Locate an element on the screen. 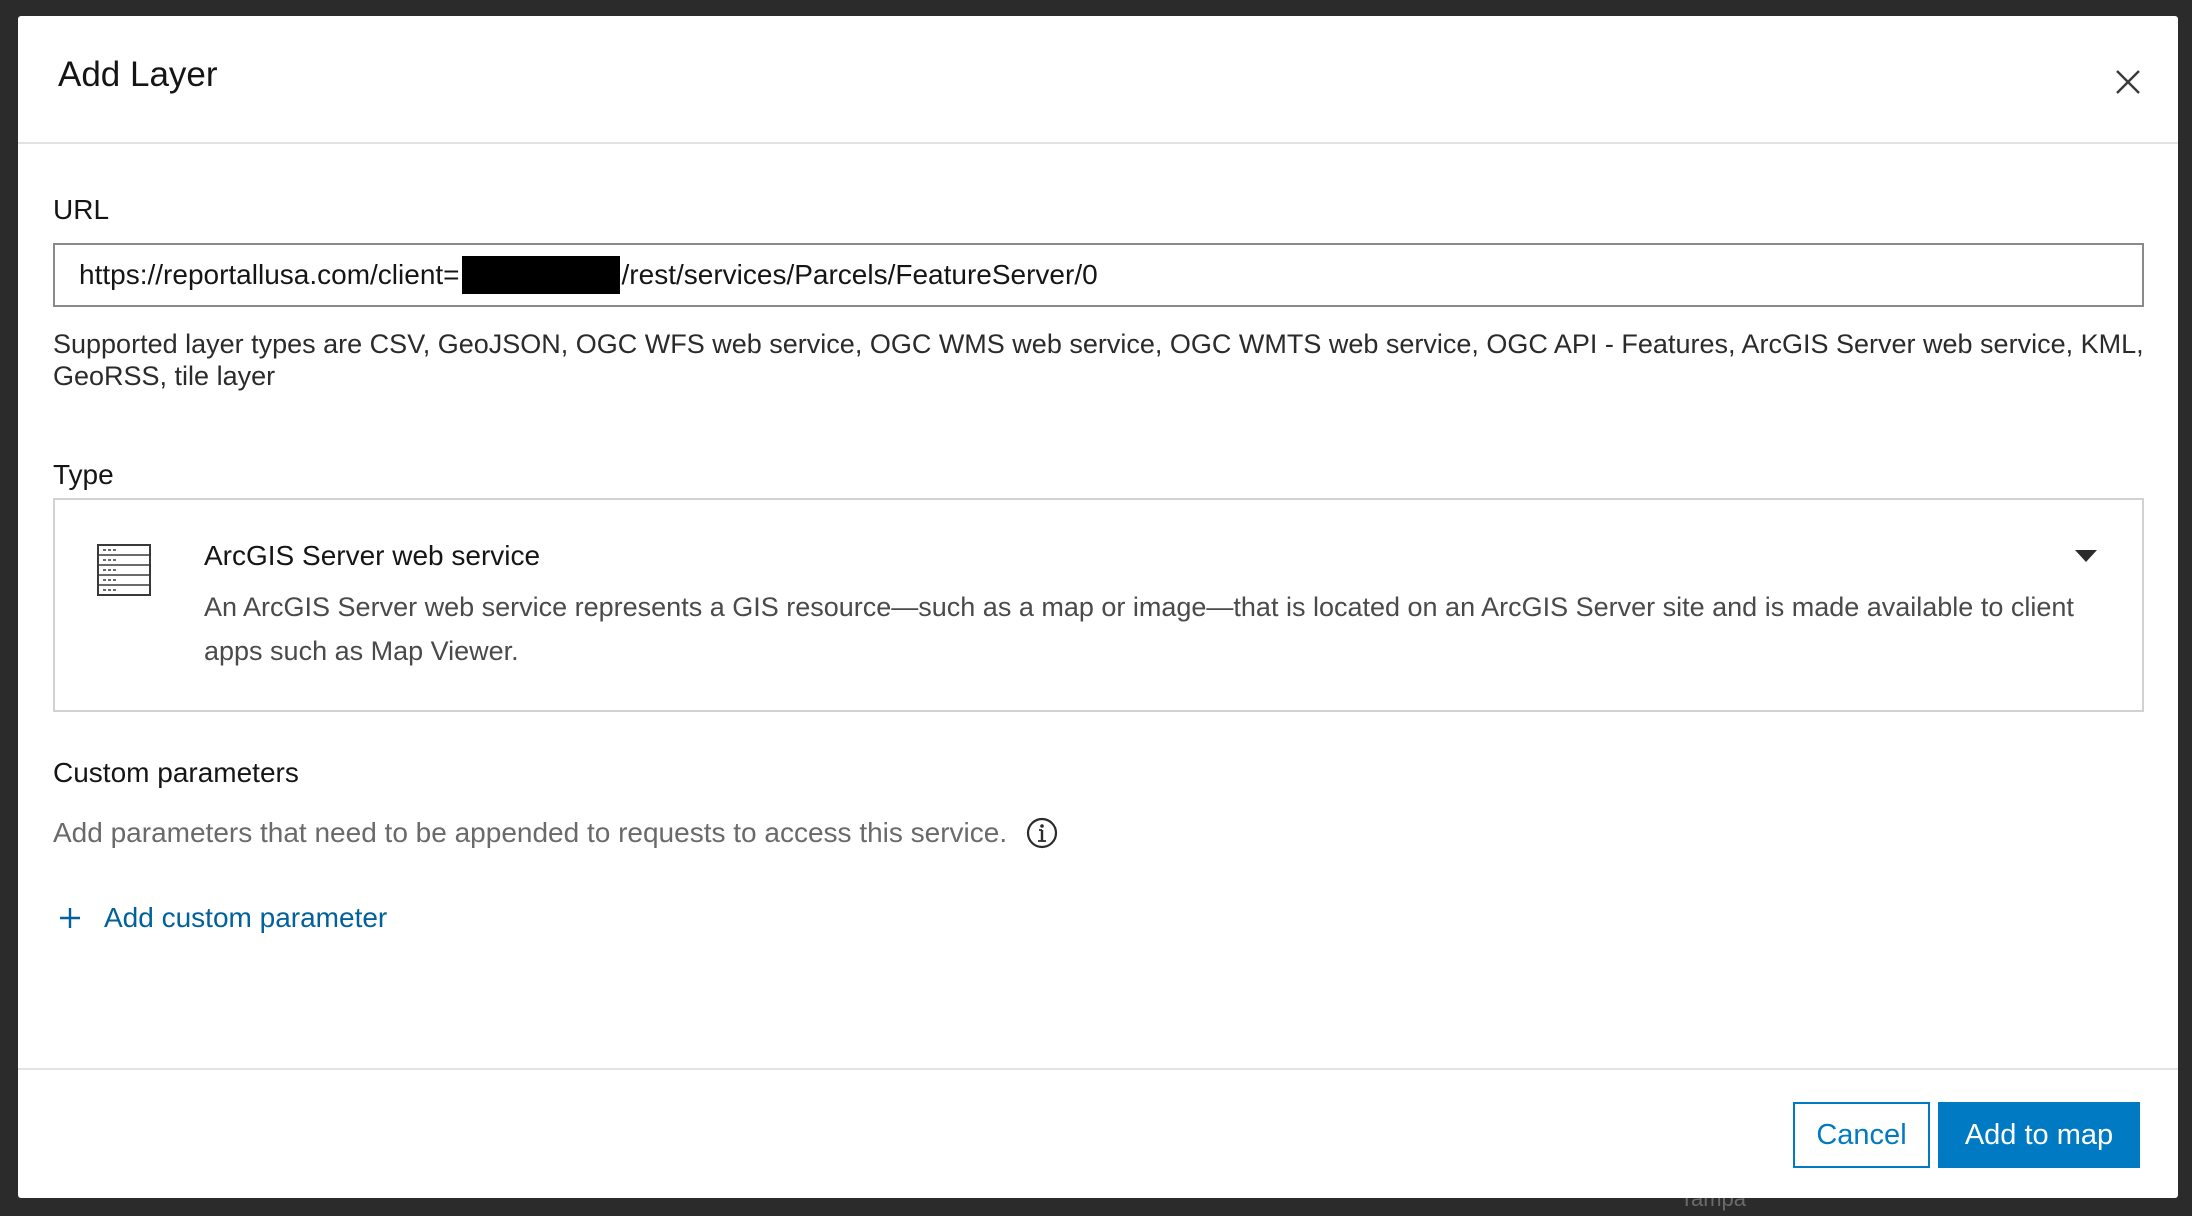 This screenshot has height=1216, width=2192. dialog-title: Add Layer is located at coordinates (138, 74).